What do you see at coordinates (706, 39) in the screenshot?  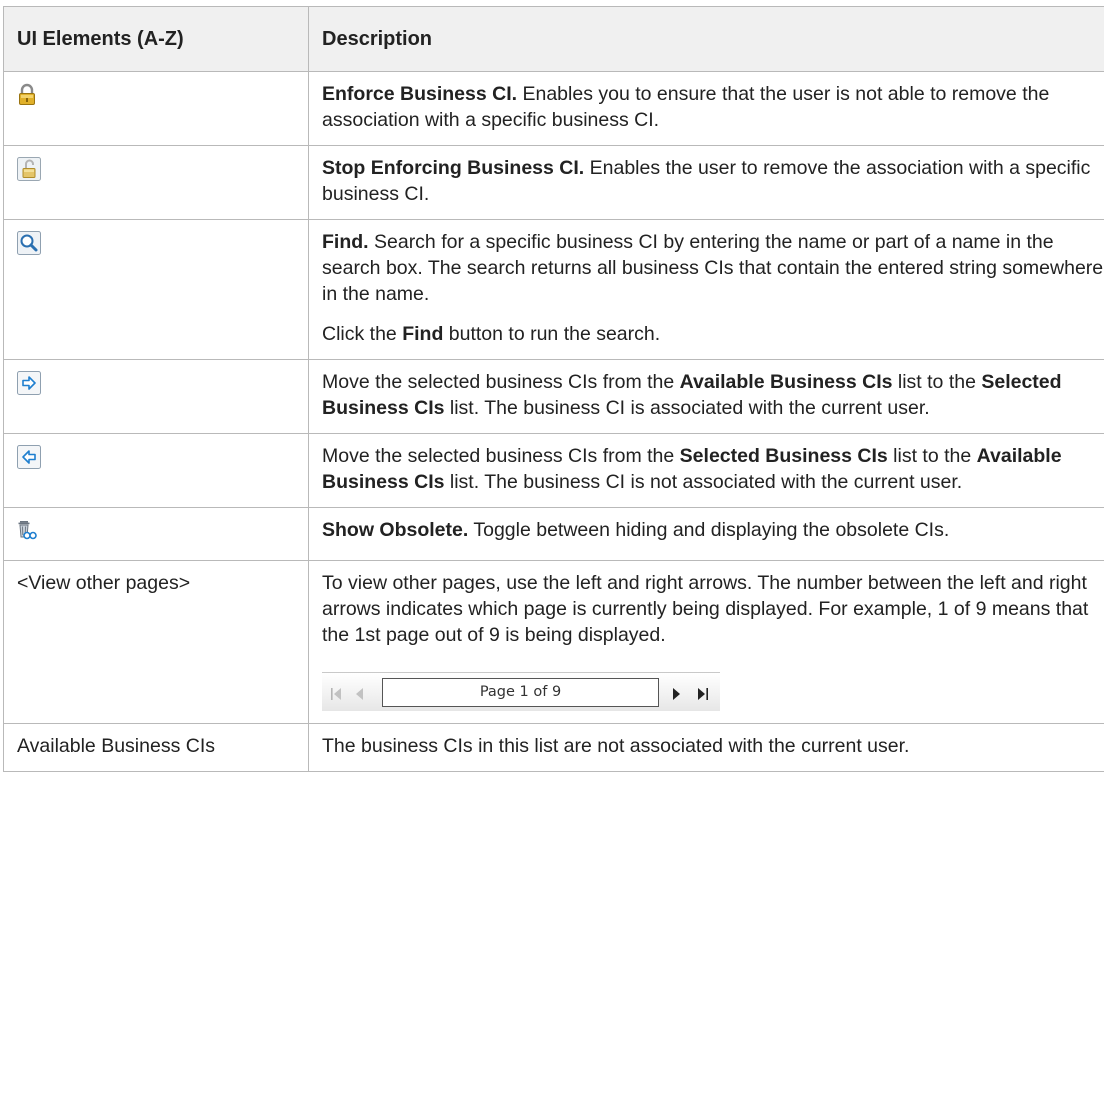 I see `column-header-description: Description` at bounding box center [706, 39].